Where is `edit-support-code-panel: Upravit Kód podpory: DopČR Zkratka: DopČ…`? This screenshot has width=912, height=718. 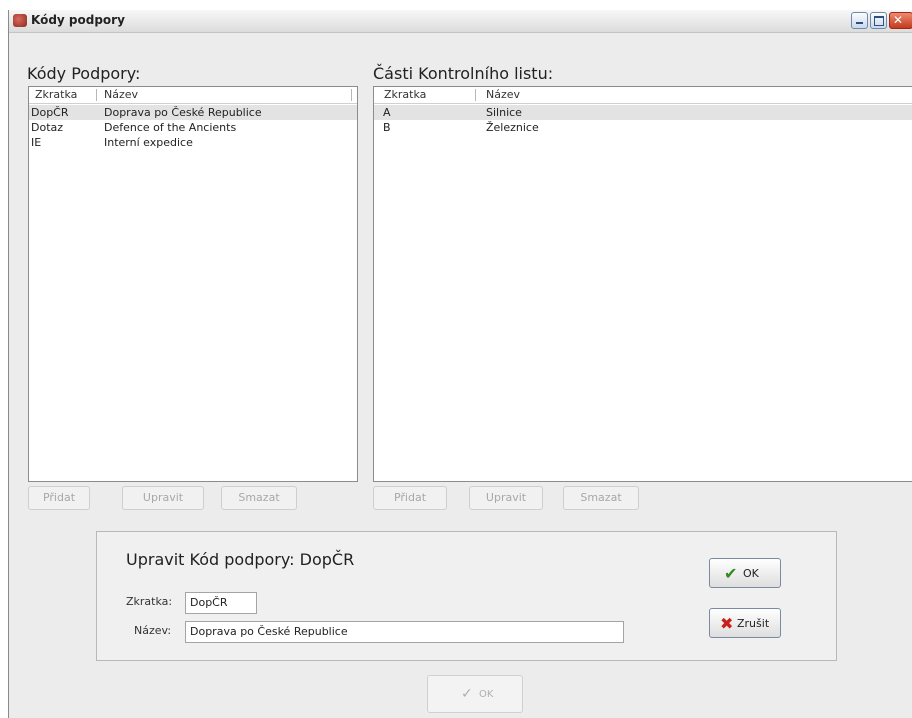
edit-support-code-panel: Upravit Kód podpory: DopČR Zkratka: DopČ… is located at coordinates (466, 596).